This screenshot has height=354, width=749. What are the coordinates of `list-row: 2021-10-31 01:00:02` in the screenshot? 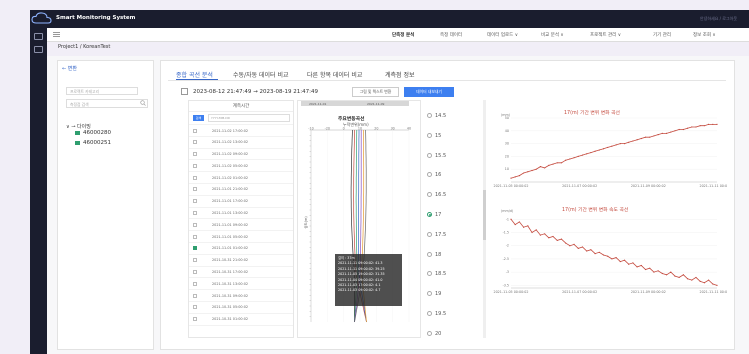 It's located at (241, 320).